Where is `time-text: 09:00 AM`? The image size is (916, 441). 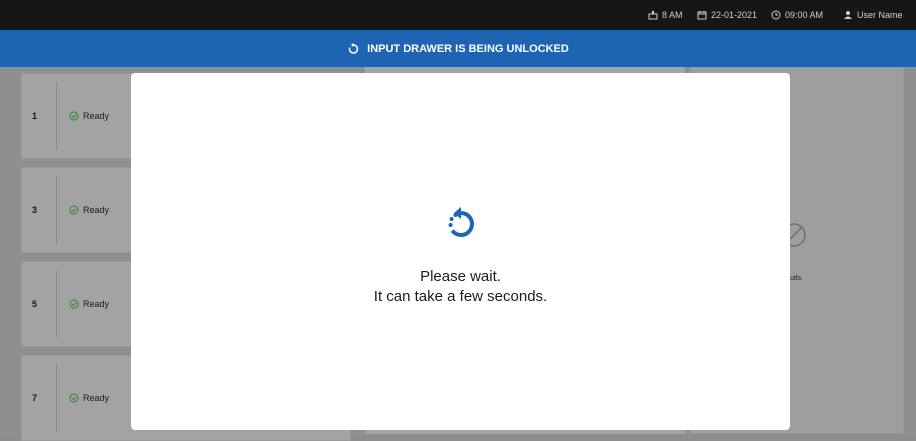 time-text: 09:00 AM is located at coordinates (804, 15).